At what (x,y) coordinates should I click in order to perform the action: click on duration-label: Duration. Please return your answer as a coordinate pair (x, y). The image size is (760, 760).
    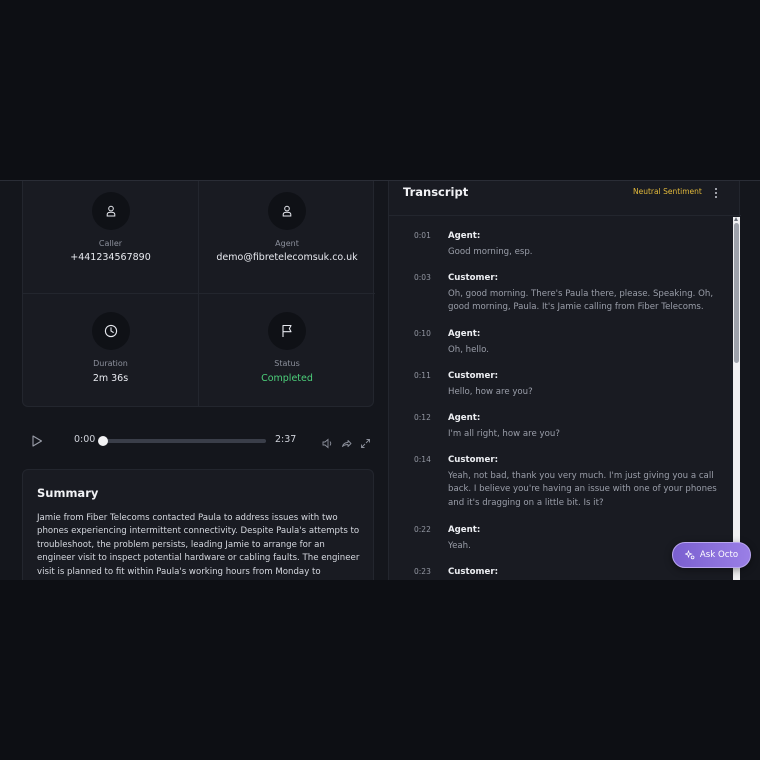
    Looking at the image, I should click on (110, 363).